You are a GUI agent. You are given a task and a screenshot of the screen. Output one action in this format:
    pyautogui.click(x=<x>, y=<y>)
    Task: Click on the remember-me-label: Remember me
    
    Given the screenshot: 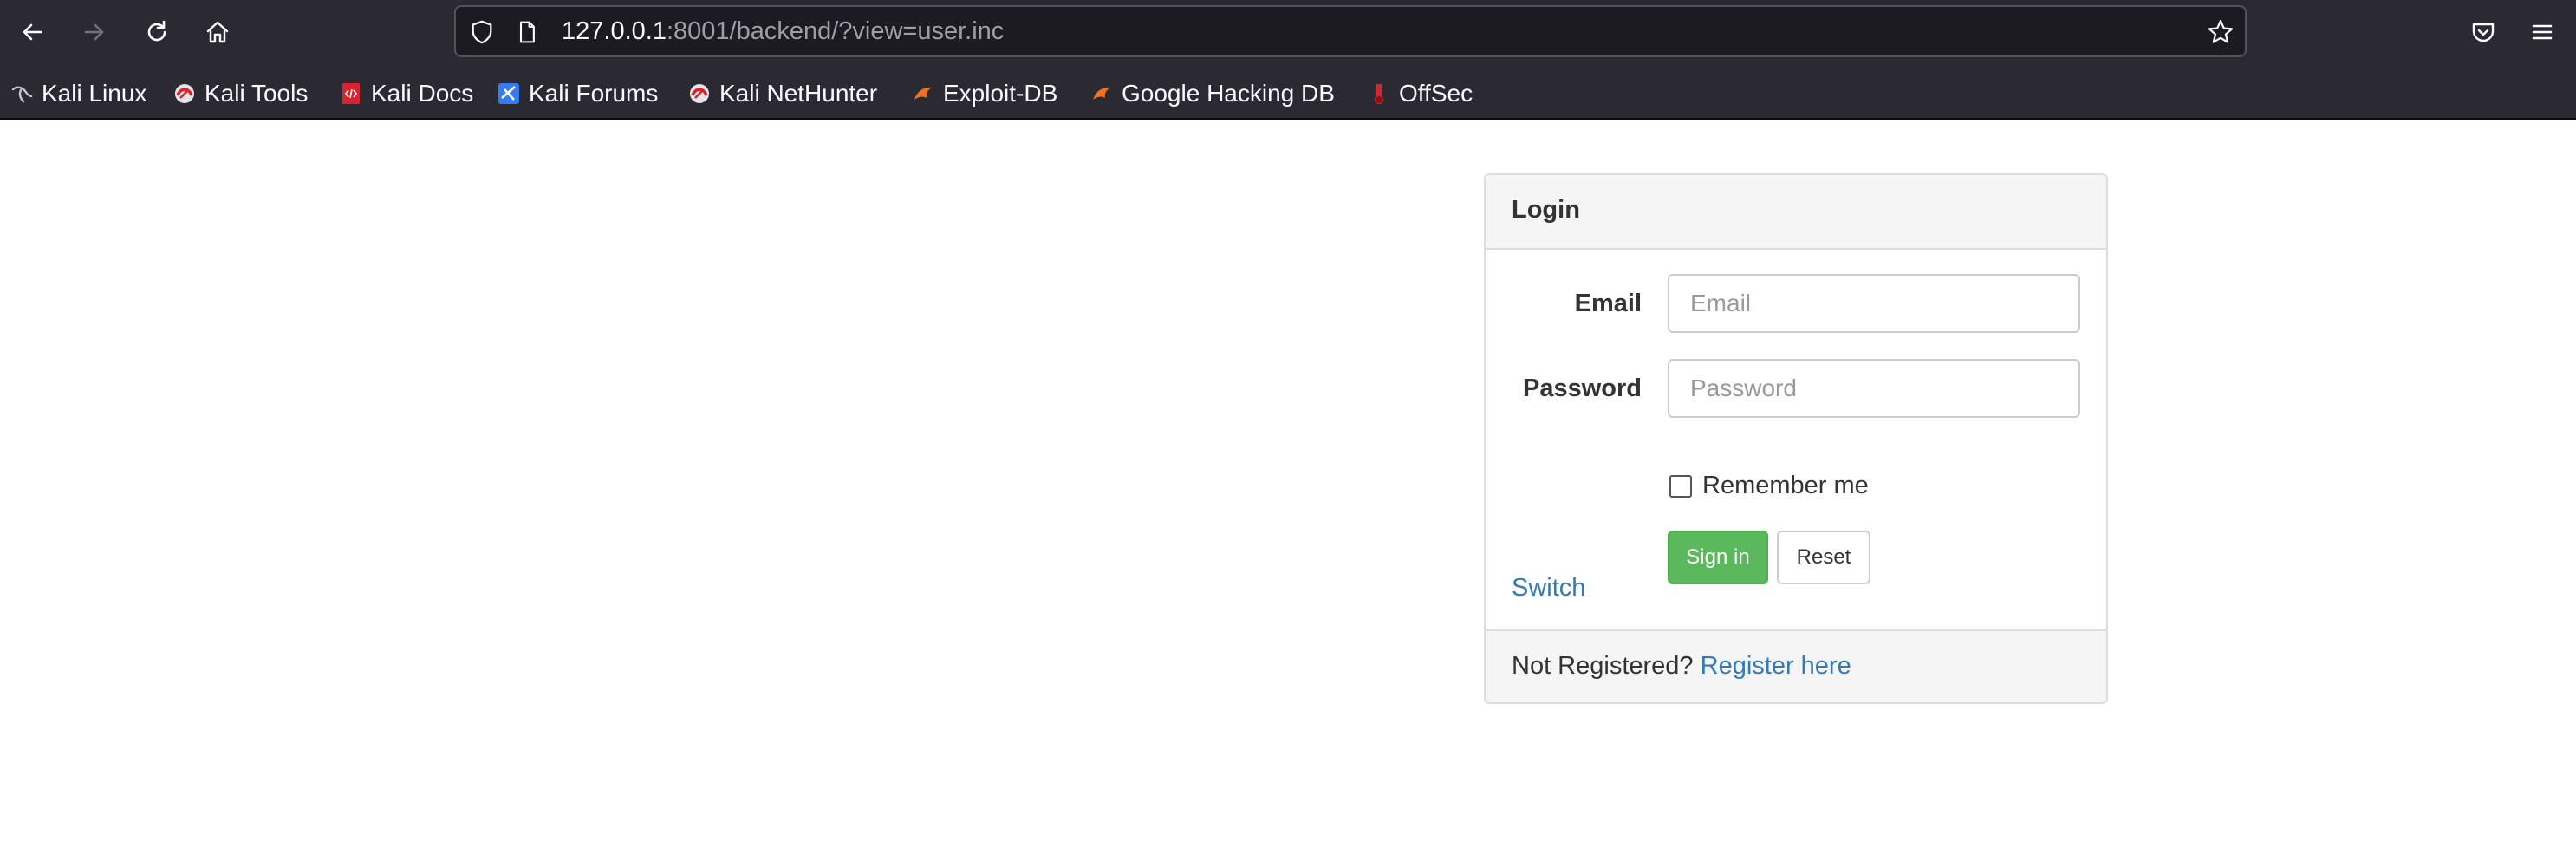 What is the action you would take?
    pyautogui.click(x=1786, y=486)
    